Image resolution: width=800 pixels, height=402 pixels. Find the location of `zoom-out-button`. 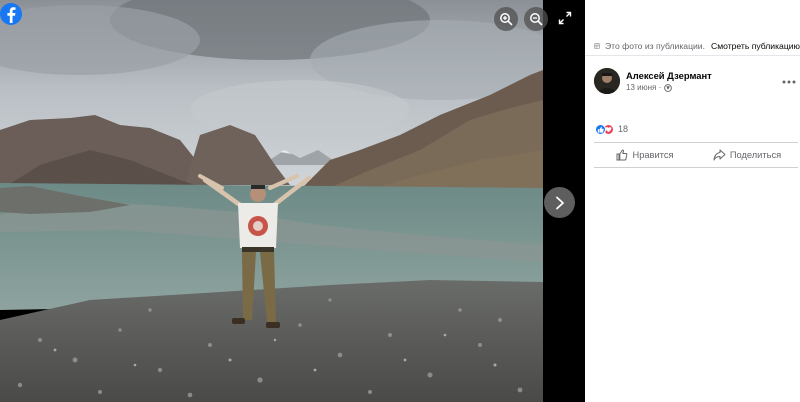

zoom-out-button is located at coordinates (536, 19).